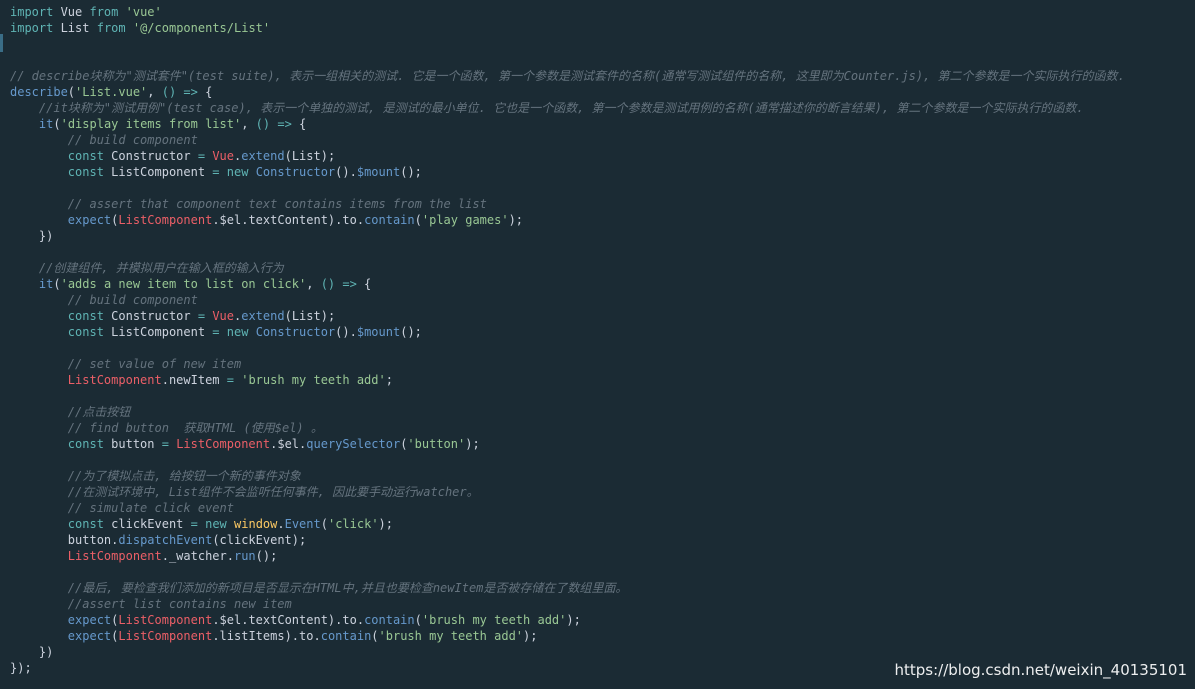  What do you see at coordinates (259, 540) in the screenshot?
I see `code-token-punct: (clickEvent);` at bounding box center [259, 540].